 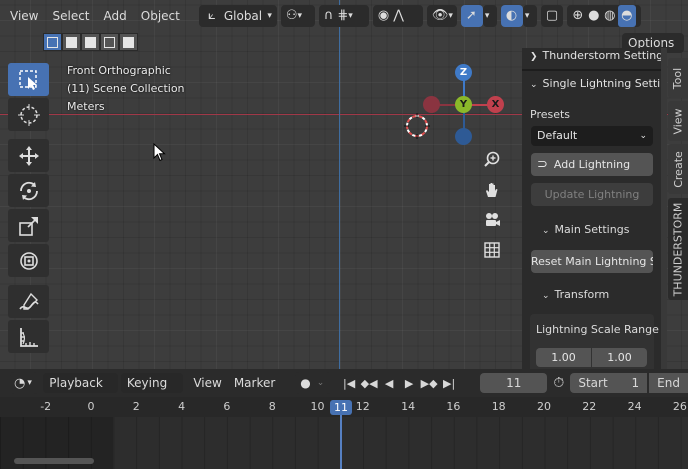 I want to click on tab-view-label: View, so click(x=678, y=121).